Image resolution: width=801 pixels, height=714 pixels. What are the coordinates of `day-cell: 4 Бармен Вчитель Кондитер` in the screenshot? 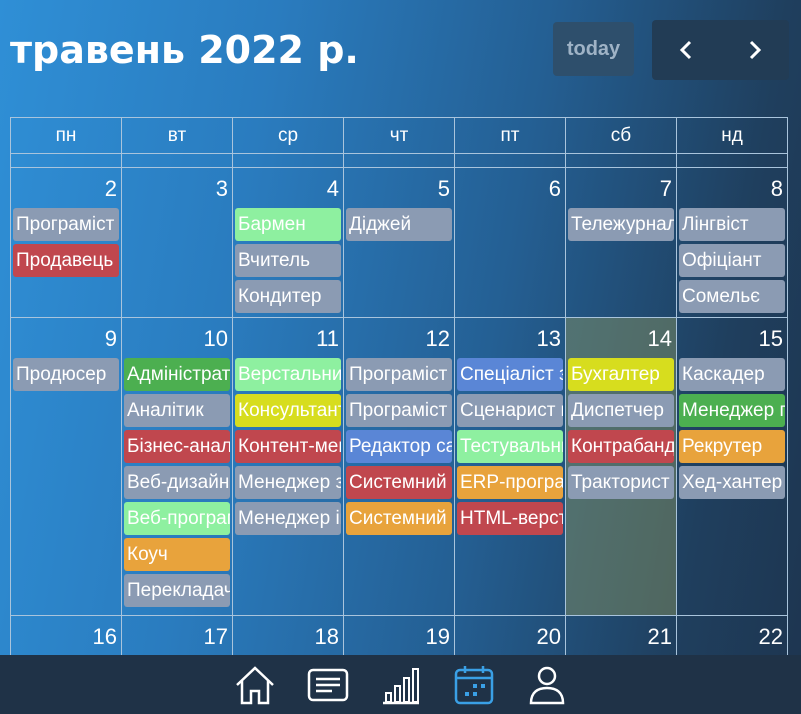 It's located at (288, 242).